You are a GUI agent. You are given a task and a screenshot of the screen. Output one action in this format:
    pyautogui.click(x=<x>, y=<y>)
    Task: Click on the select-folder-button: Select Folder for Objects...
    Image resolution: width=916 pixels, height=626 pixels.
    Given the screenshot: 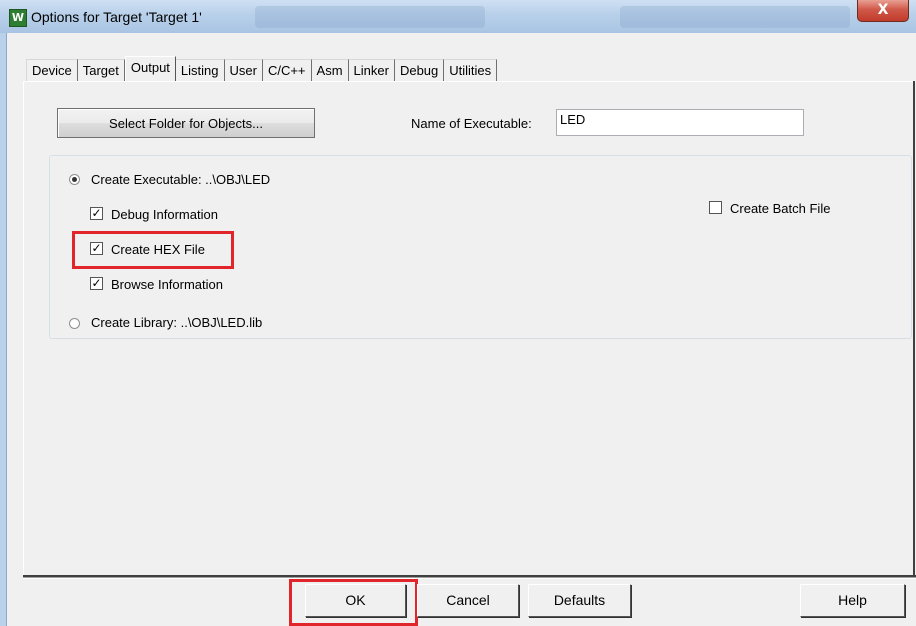 What is the action you would take?
    pyautogui.click(x=186, y=123)
    